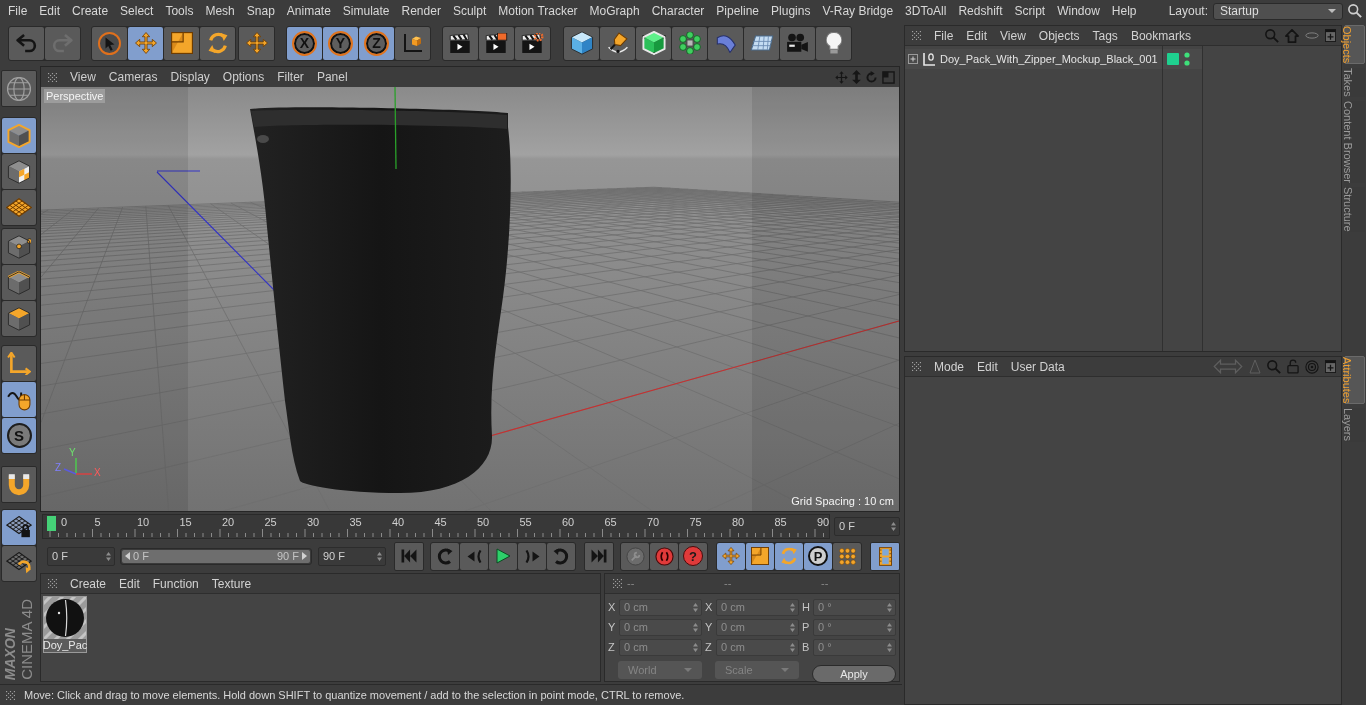 The image size is (1366, 705). What do you see at coordinates (678, 11) in the screenshot?
I see `menu-item: Character` at bounding box center [678, 11].